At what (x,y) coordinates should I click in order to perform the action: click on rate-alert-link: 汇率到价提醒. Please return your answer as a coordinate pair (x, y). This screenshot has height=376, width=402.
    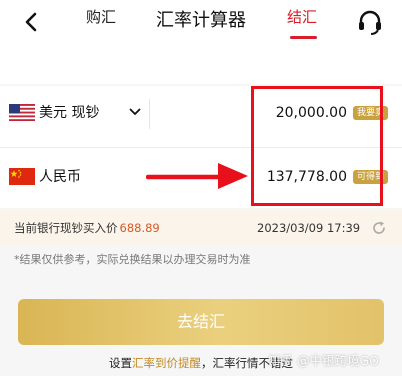
    Looking at the image, I should click on (166, 363).